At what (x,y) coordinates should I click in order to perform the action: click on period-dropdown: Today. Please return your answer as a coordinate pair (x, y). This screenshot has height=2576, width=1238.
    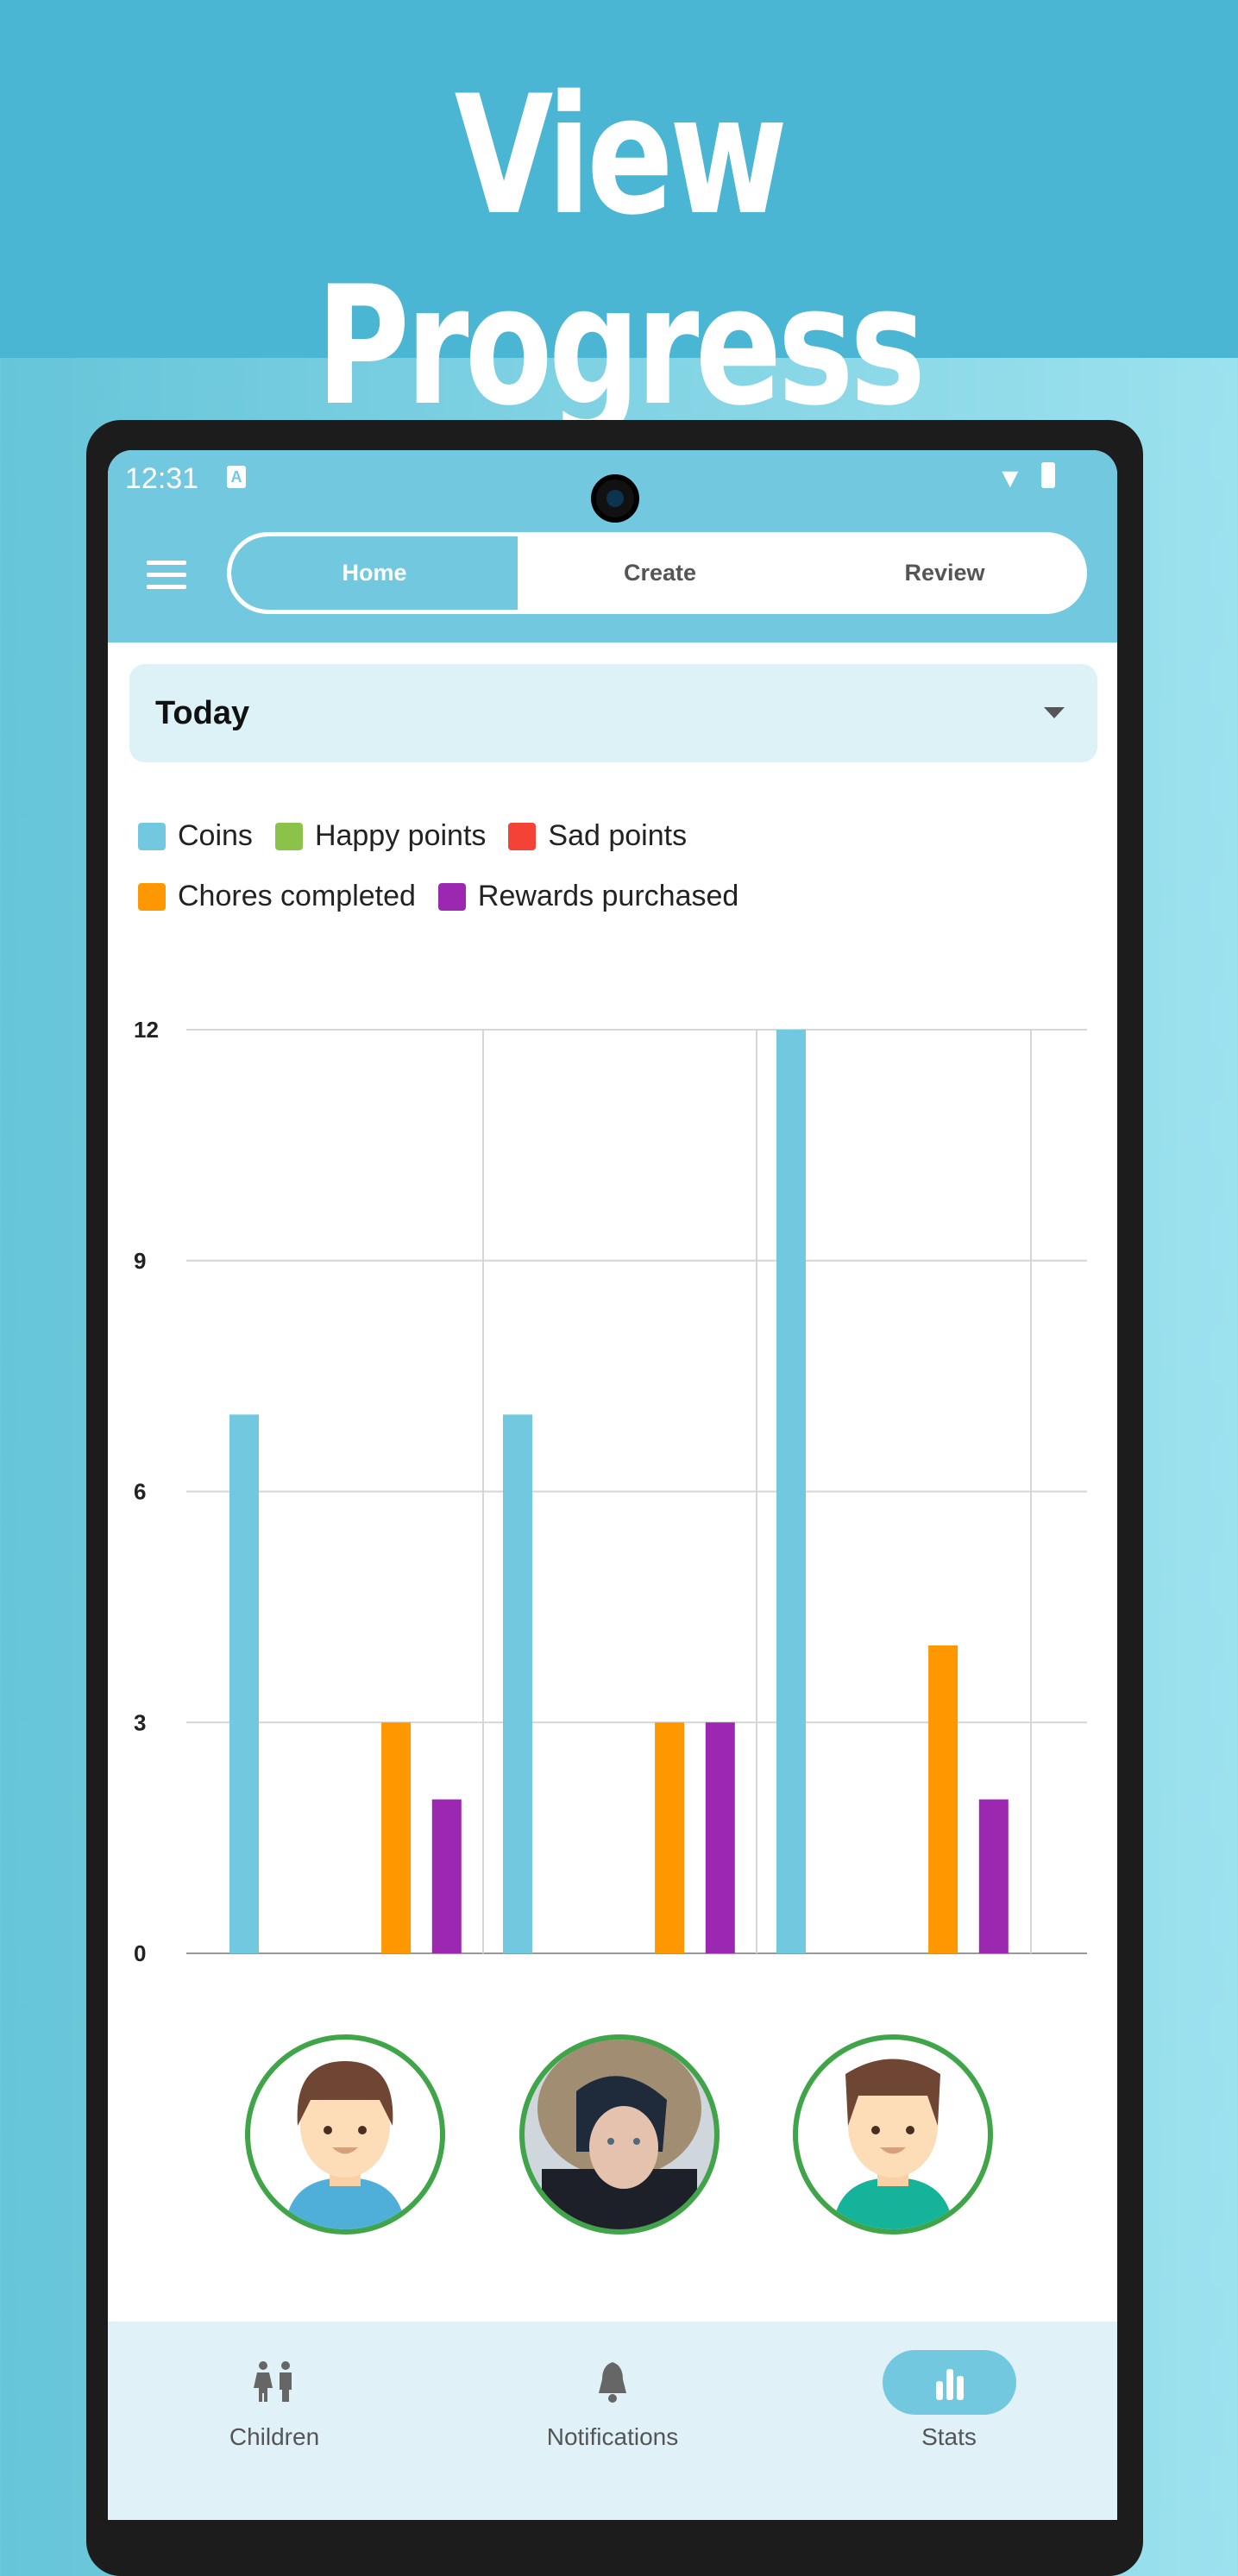
    Looking at the image, I should click on (613, 713).